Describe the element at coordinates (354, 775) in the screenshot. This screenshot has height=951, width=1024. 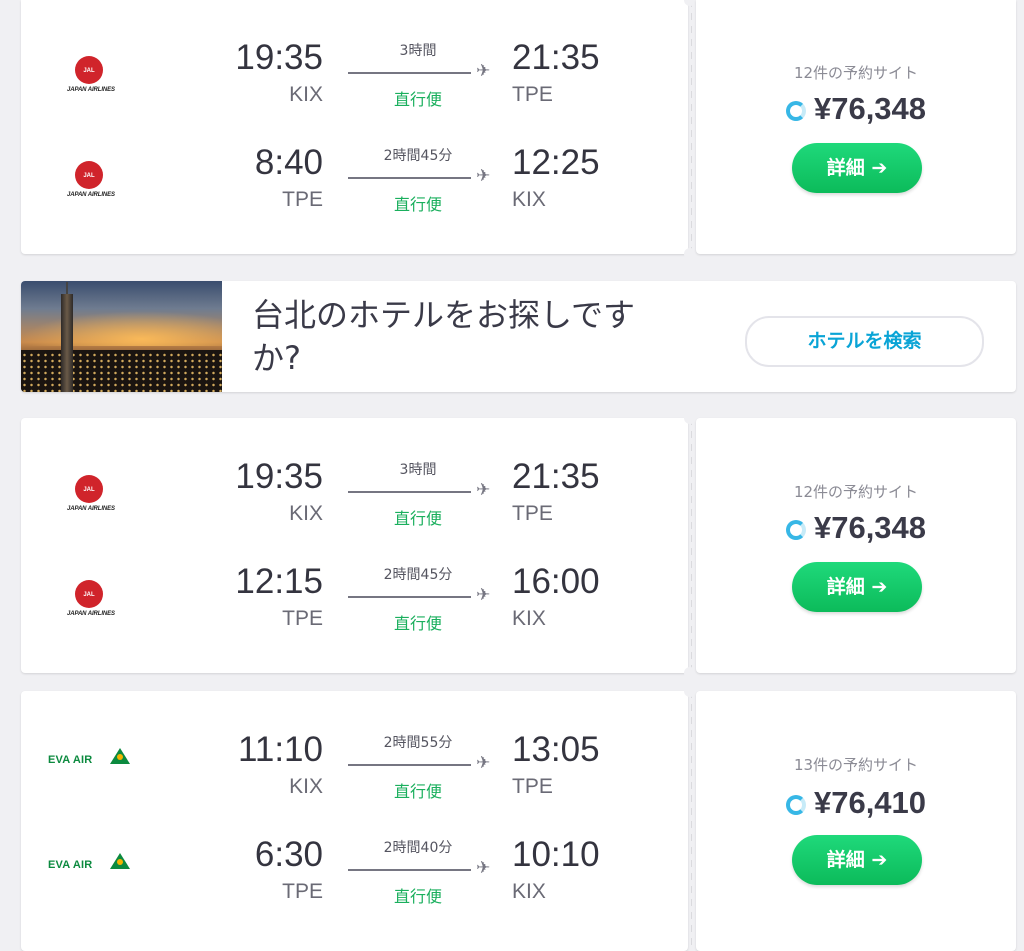
I see `outbound-leg: EVA AIR 11:10 KIX 2時間55分 ✈ 直行便 13:05 TPE` at that location.